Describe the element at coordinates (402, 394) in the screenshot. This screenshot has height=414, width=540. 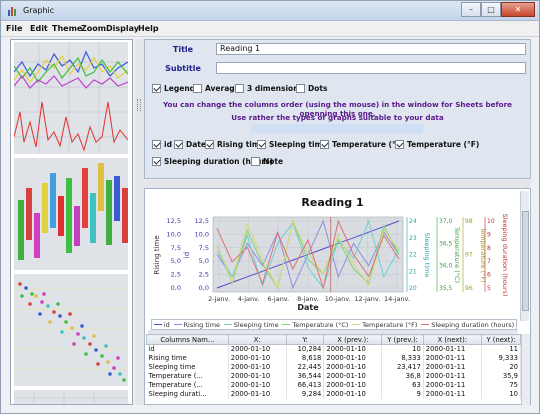
I see `table-cell: 9` at that location.